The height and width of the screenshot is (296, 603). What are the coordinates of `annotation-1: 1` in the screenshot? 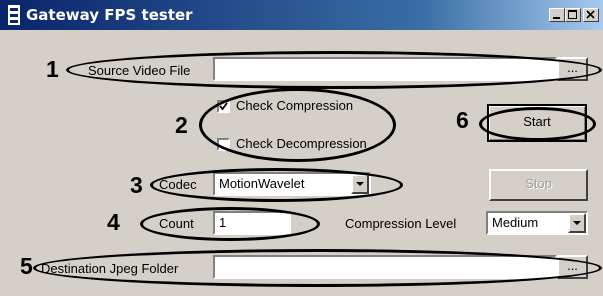 It's located at (52, 69).